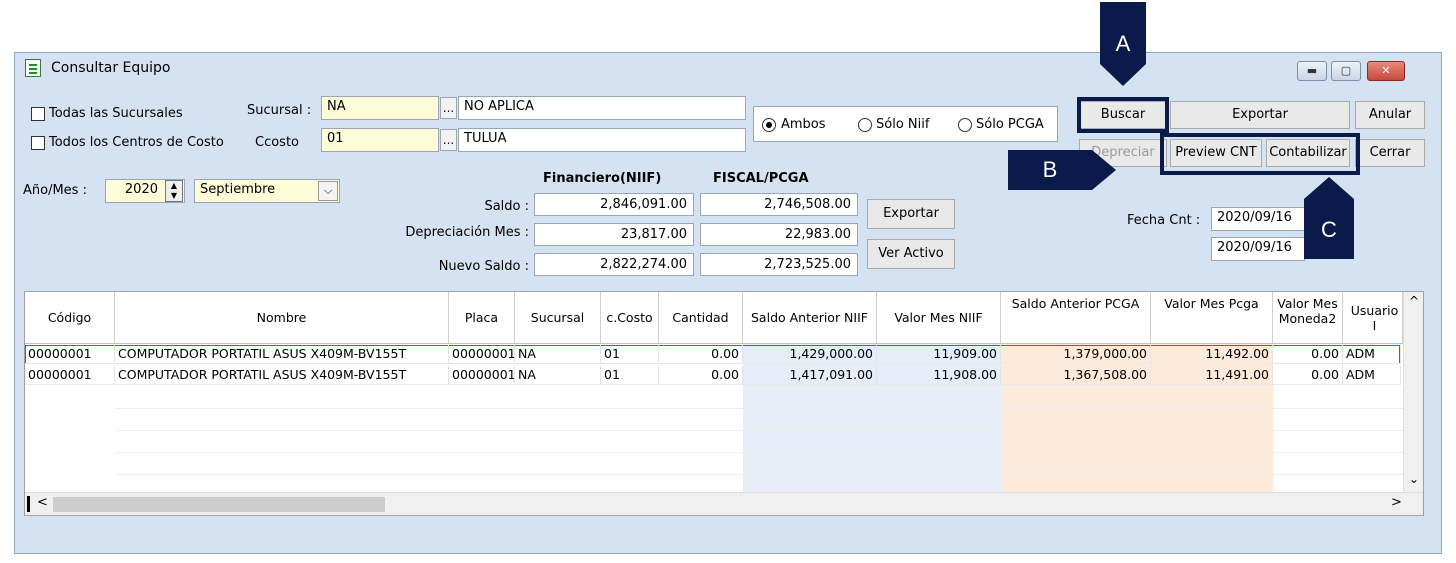 The image size is (1456, 563). Describe the element at coordinates (810, 354) in the screenshot. I see `cell-saldo-niif: 1,429,000.00` at that location.